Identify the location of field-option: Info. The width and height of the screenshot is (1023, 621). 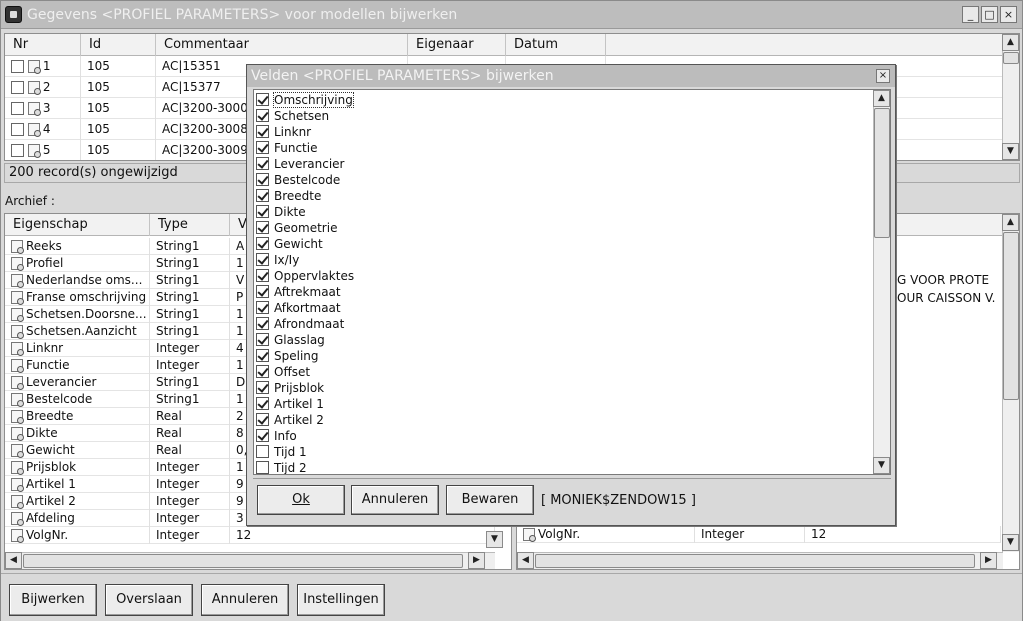
(276, 436).